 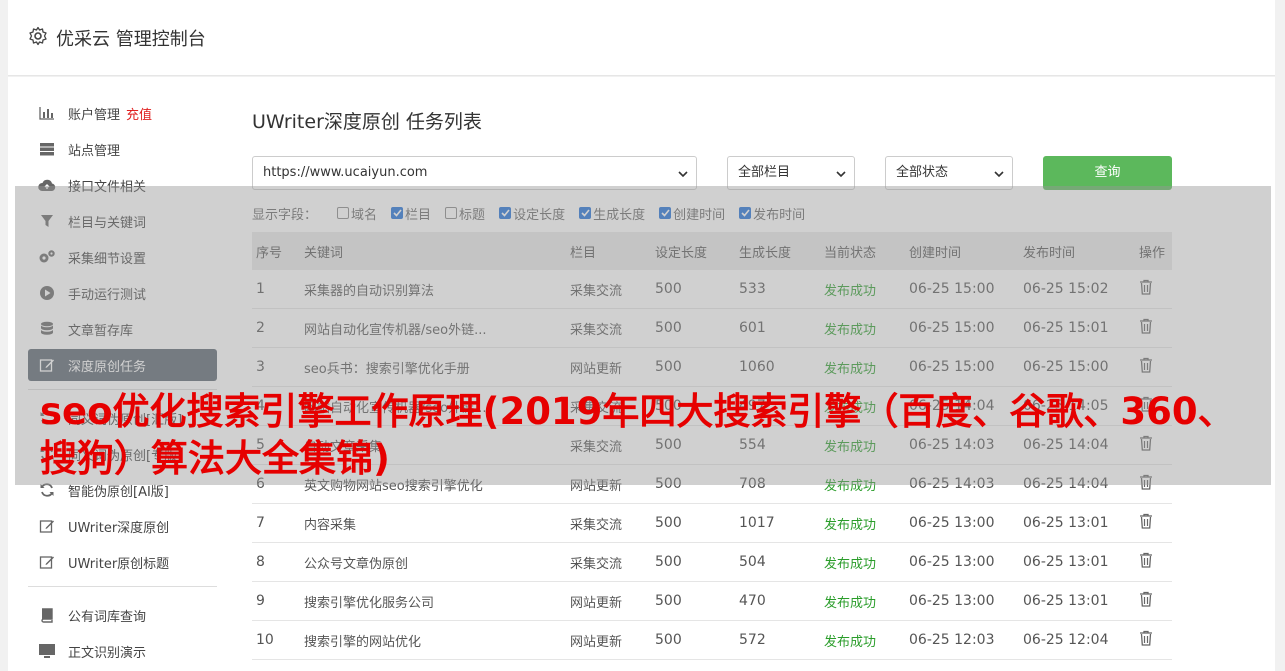 What do you see at coordinates (47, 651) in the screenshot?
I see `monitor-icon` at bounding box center [47, 651].